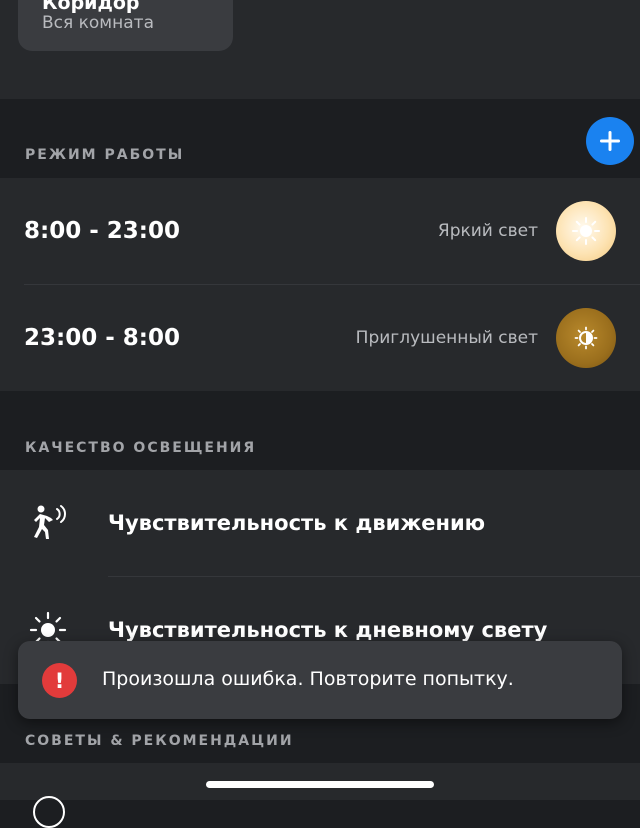 Image resolution: width=640 pixels, height=828 pixels. Describe the element at coordinates (105, 155) in the screenshot. I see `schedule-section-header: РЕЖИМ РАБОТЫ` at that location.